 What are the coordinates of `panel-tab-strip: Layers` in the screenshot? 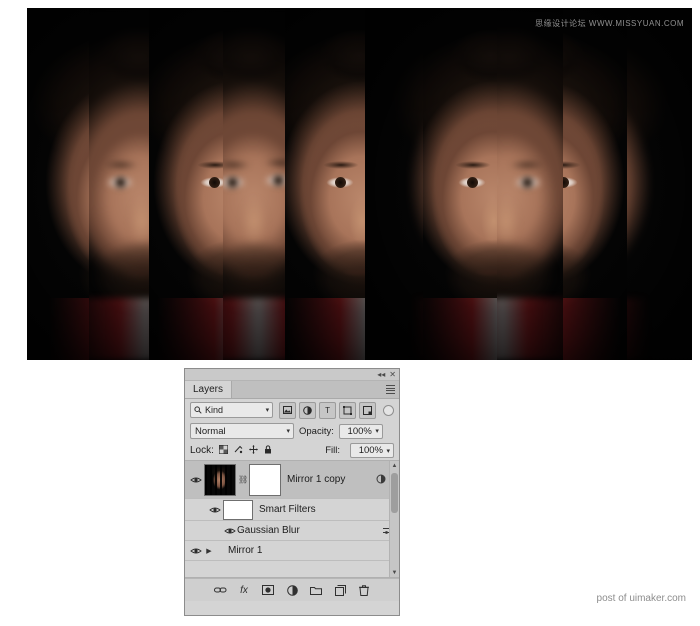 It's located at (292, 390).